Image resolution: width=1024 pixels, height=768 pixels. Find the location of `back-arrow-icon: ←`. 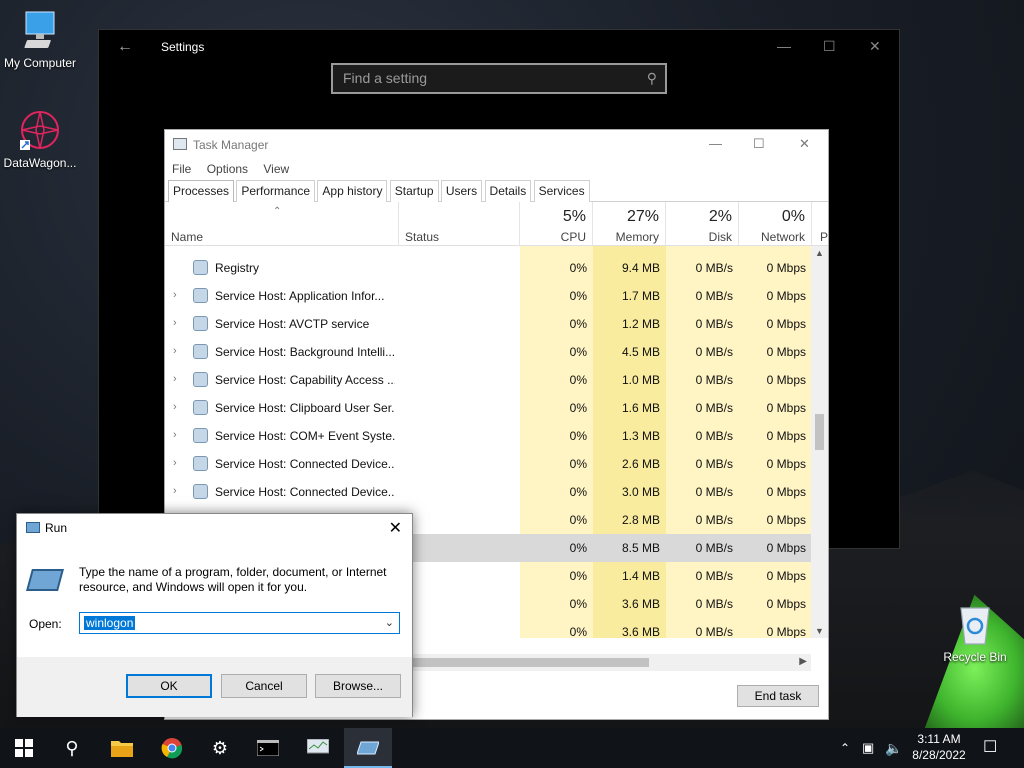

back-arrow-icon: ← is located at coordinates (125, 47).